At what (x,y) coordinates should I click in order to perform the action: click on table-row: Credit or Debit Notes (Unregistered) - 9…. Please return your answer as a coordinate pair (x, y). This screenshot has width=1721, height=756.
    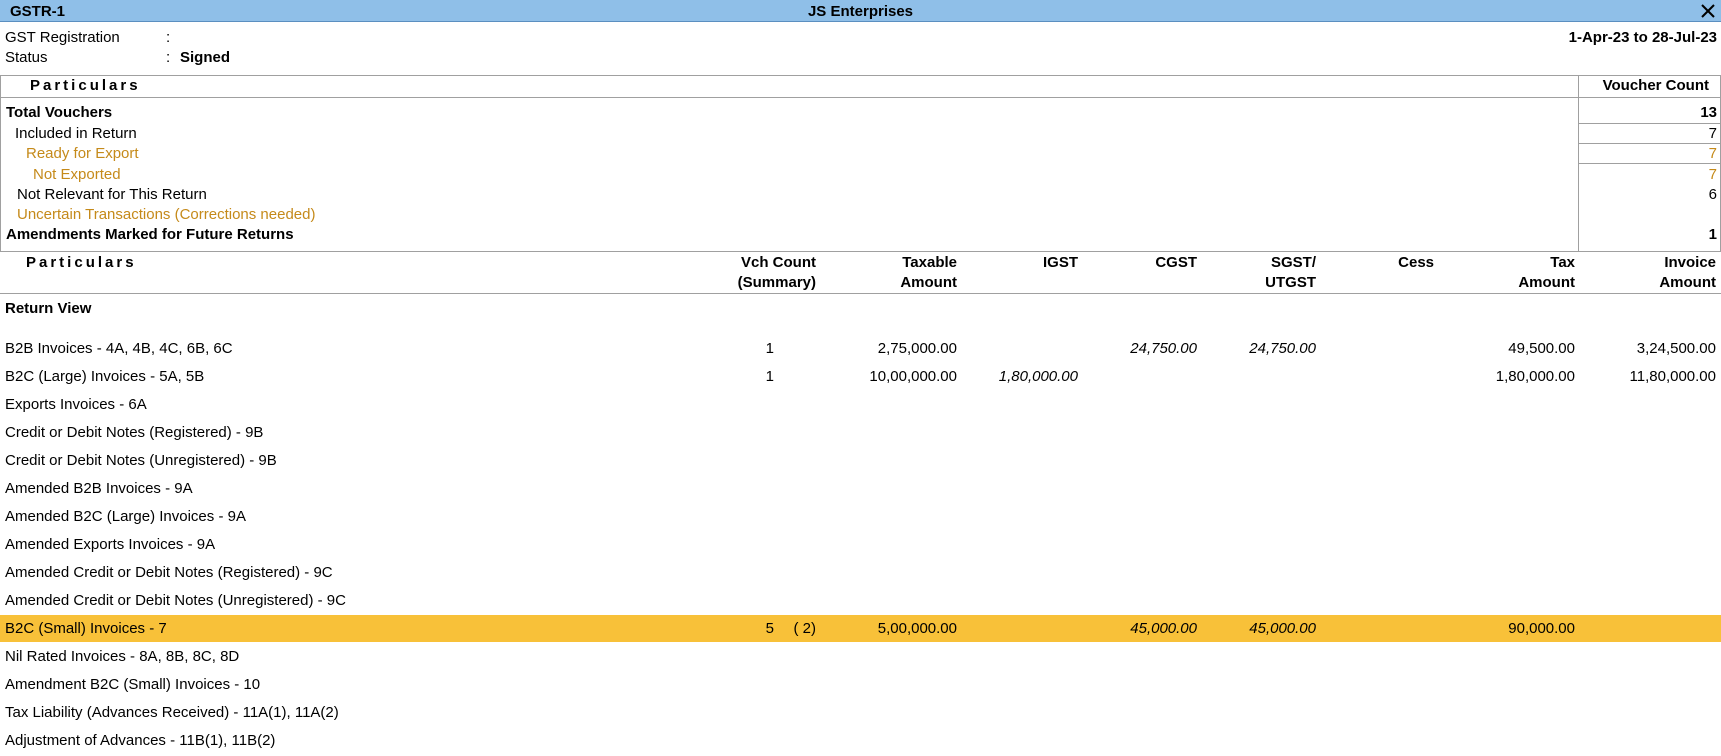
    Looking at the image, I should click on (860, 460).